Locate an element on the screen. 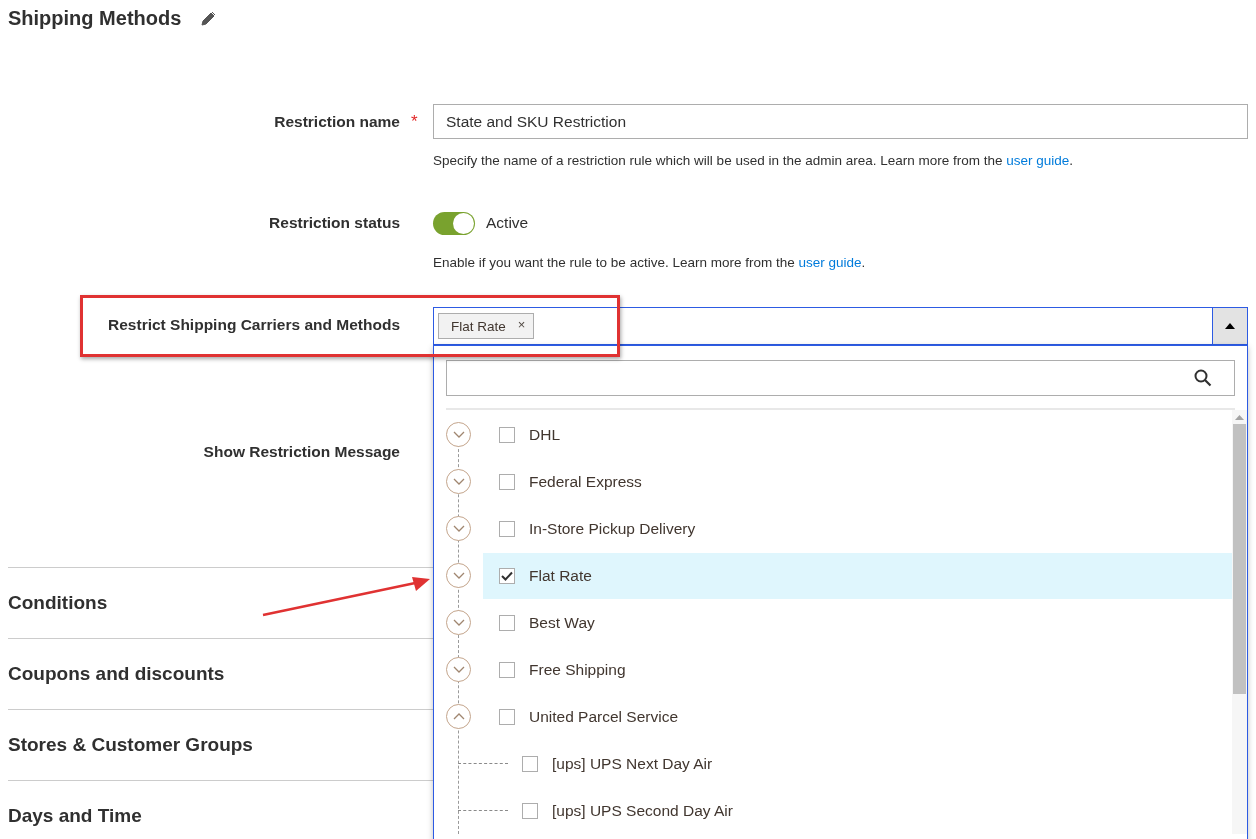 The image size is (1256, 839). field-hint: Specify the name of a restriction rule which will be used in the admin area. Learn more from the user guide. is located at coordinates (754, 161).